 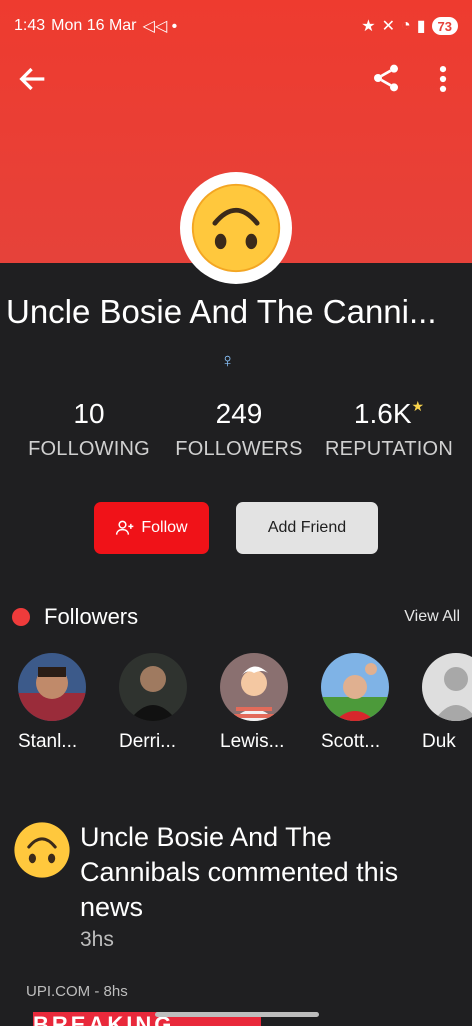 I want to click on news-source: UPI.COM - 8hs, so click(x=77, y=991).